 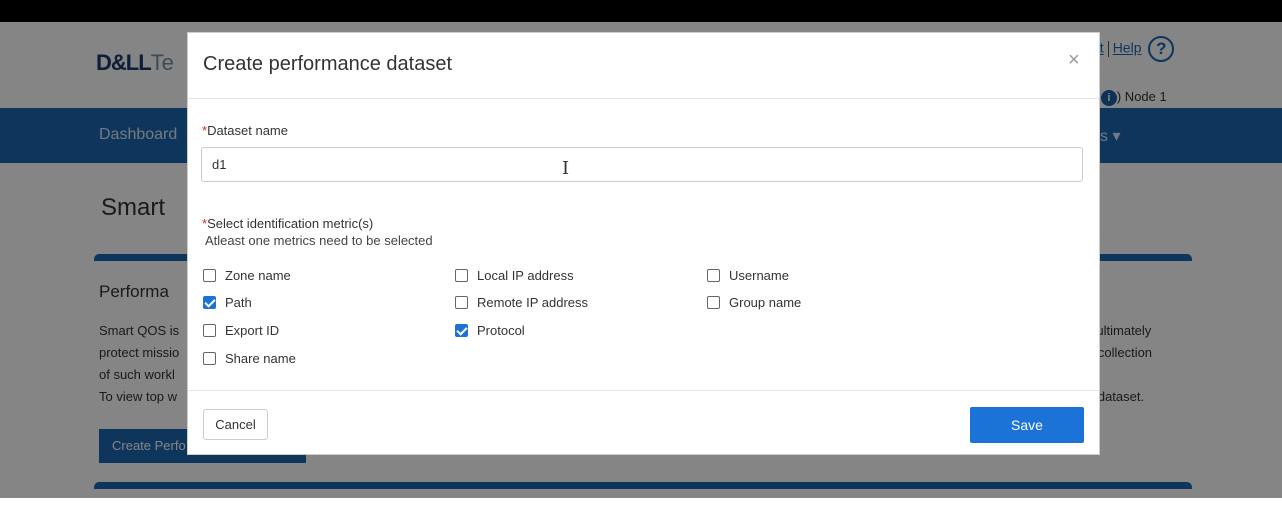 What do you see at coordinates (1027, 425) in the screenshot?
I see `save-button: Save` at bounding box center [1027, 425].